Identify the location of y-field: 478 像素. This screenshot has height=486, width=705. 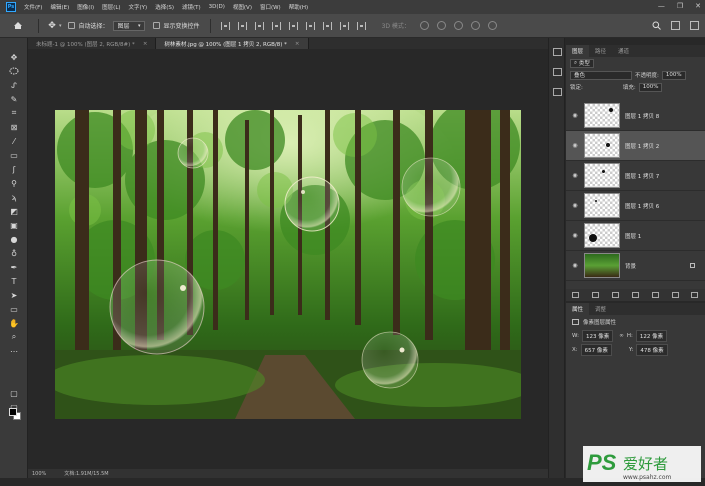
(652, 350).